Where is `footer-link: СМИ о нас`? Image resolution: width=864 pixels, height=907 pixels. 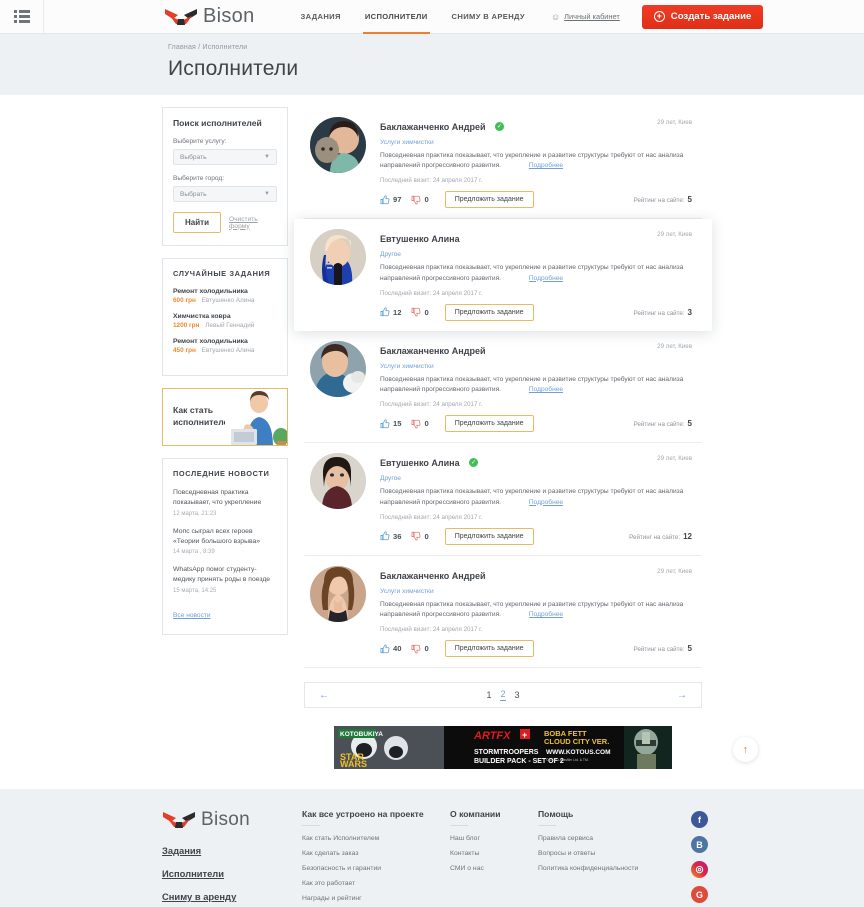 footer-link: СМИ о нас is located at coordinates (494, 868).